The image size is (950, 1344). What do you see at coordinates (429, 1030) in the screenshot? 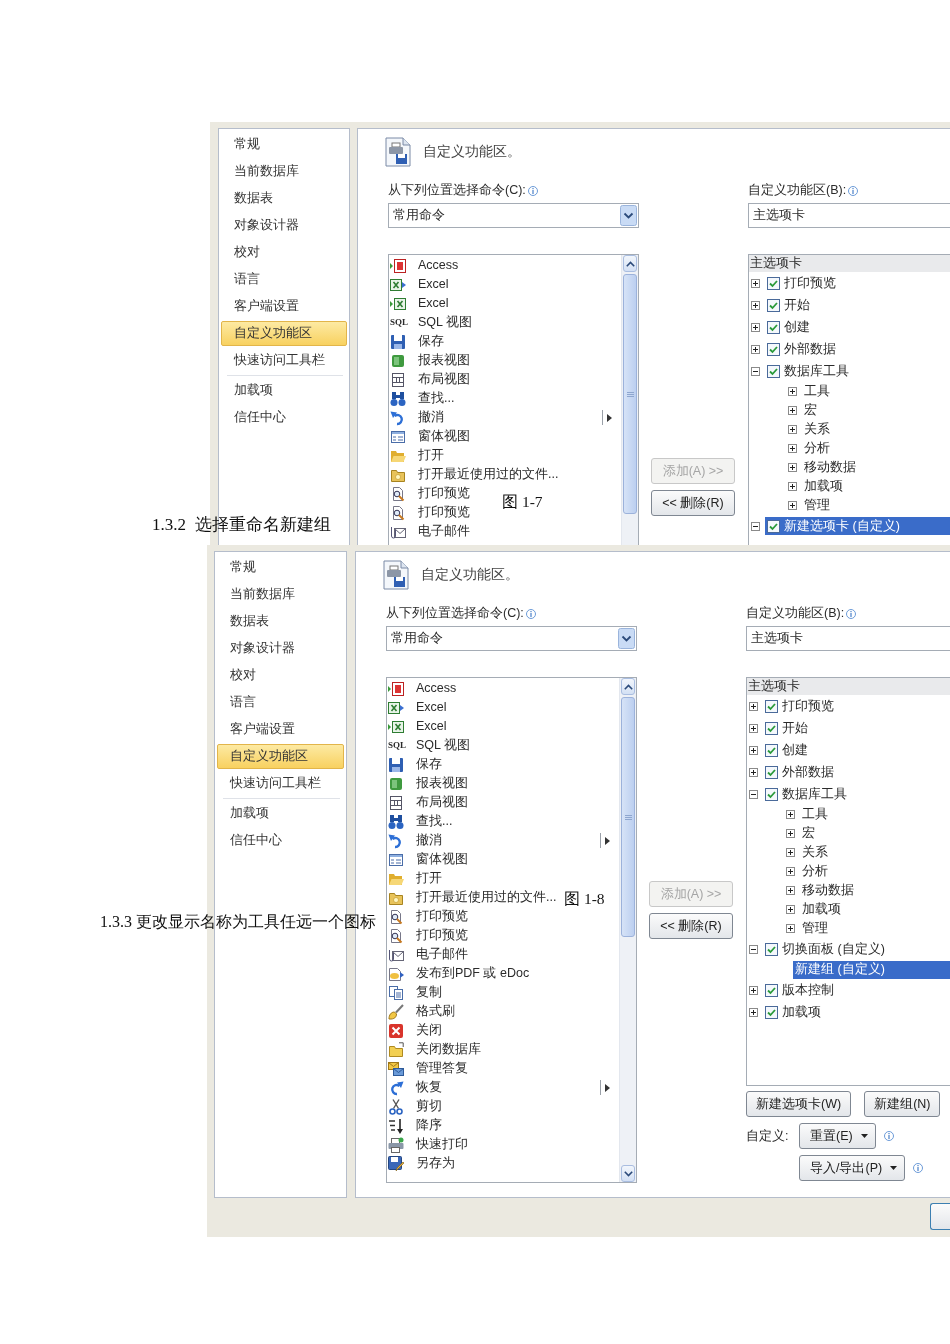
I see `command-item: 关闭` at bounding box center [429, 1030].